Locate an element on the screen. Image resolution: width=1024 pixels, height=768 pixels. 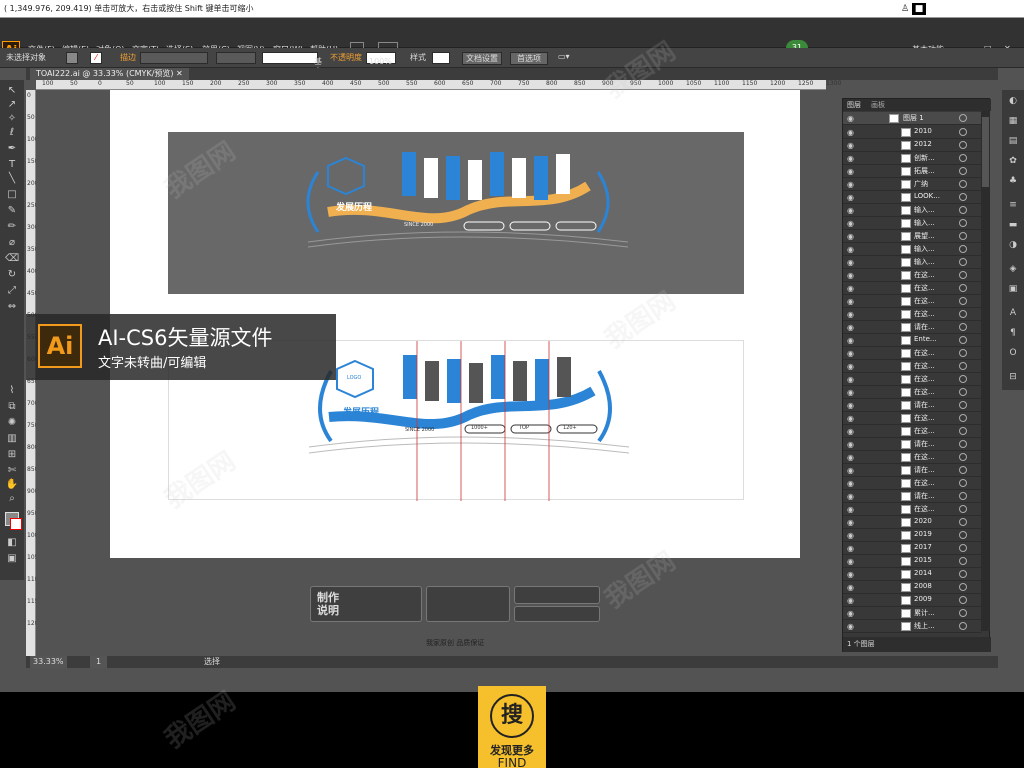
symbols-icon: ♣ is located at coordinates (1013, 182).